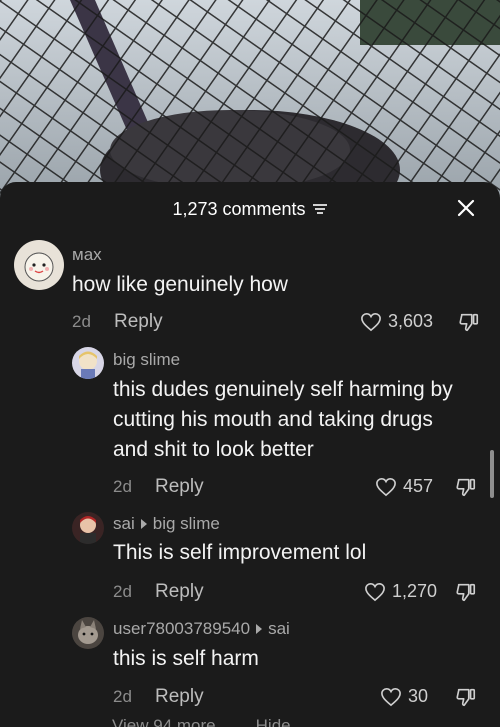  I want to click on comment-text: This is self improvement lol, so click(240, 552).